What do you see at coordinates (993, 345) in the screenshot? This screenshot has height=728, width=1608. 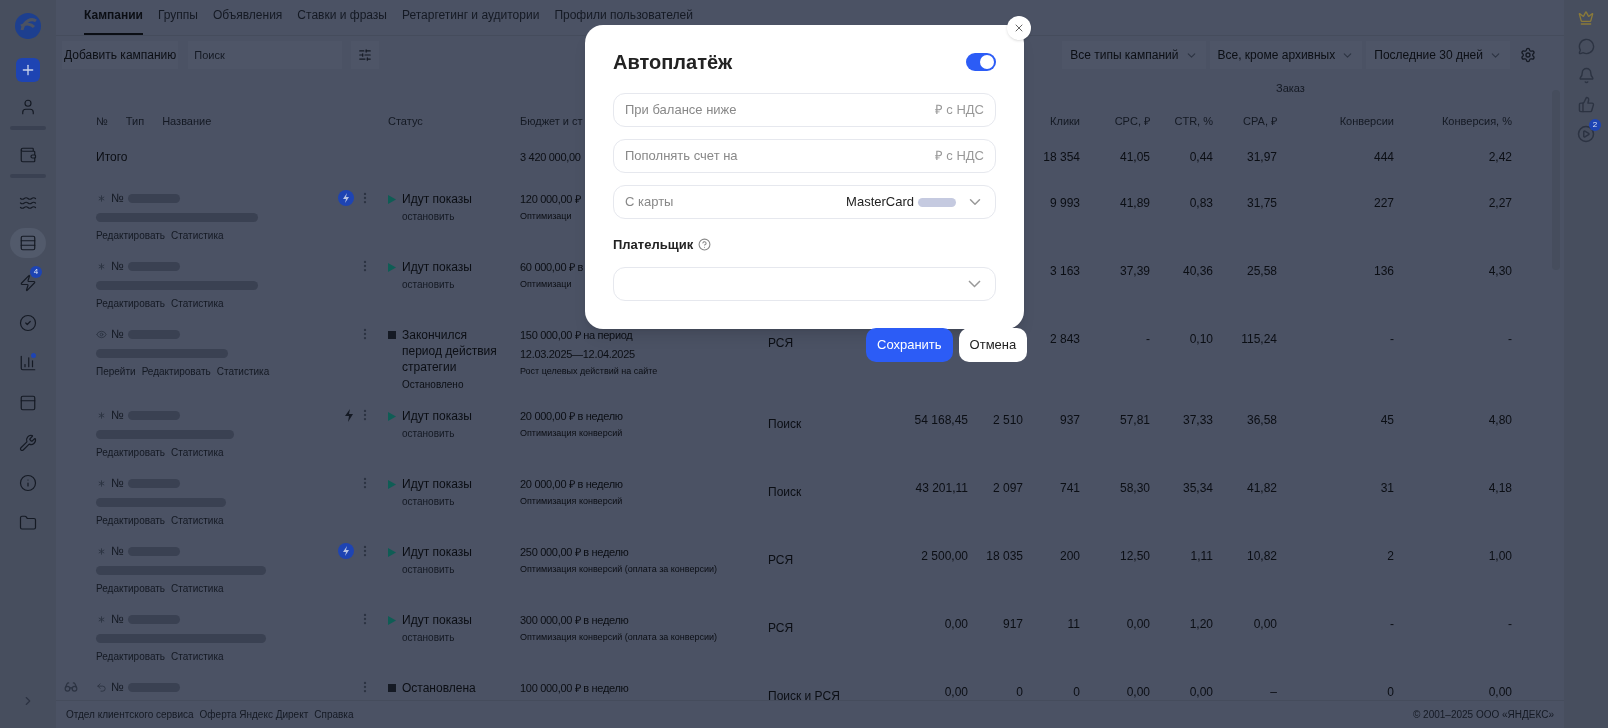 I see `cancel-button: Отмена` at bounding box center [993, 345].